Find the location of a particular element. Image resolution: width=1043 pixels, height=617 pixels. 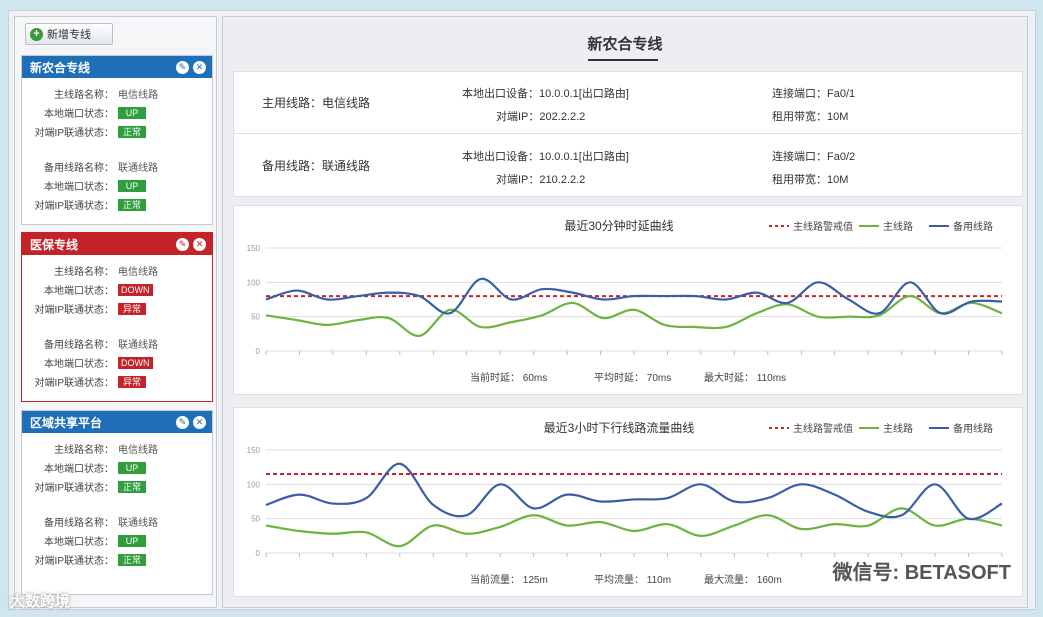

wechat-watermark: 微信号: BETASOFT is located at coordinates (921, 573).